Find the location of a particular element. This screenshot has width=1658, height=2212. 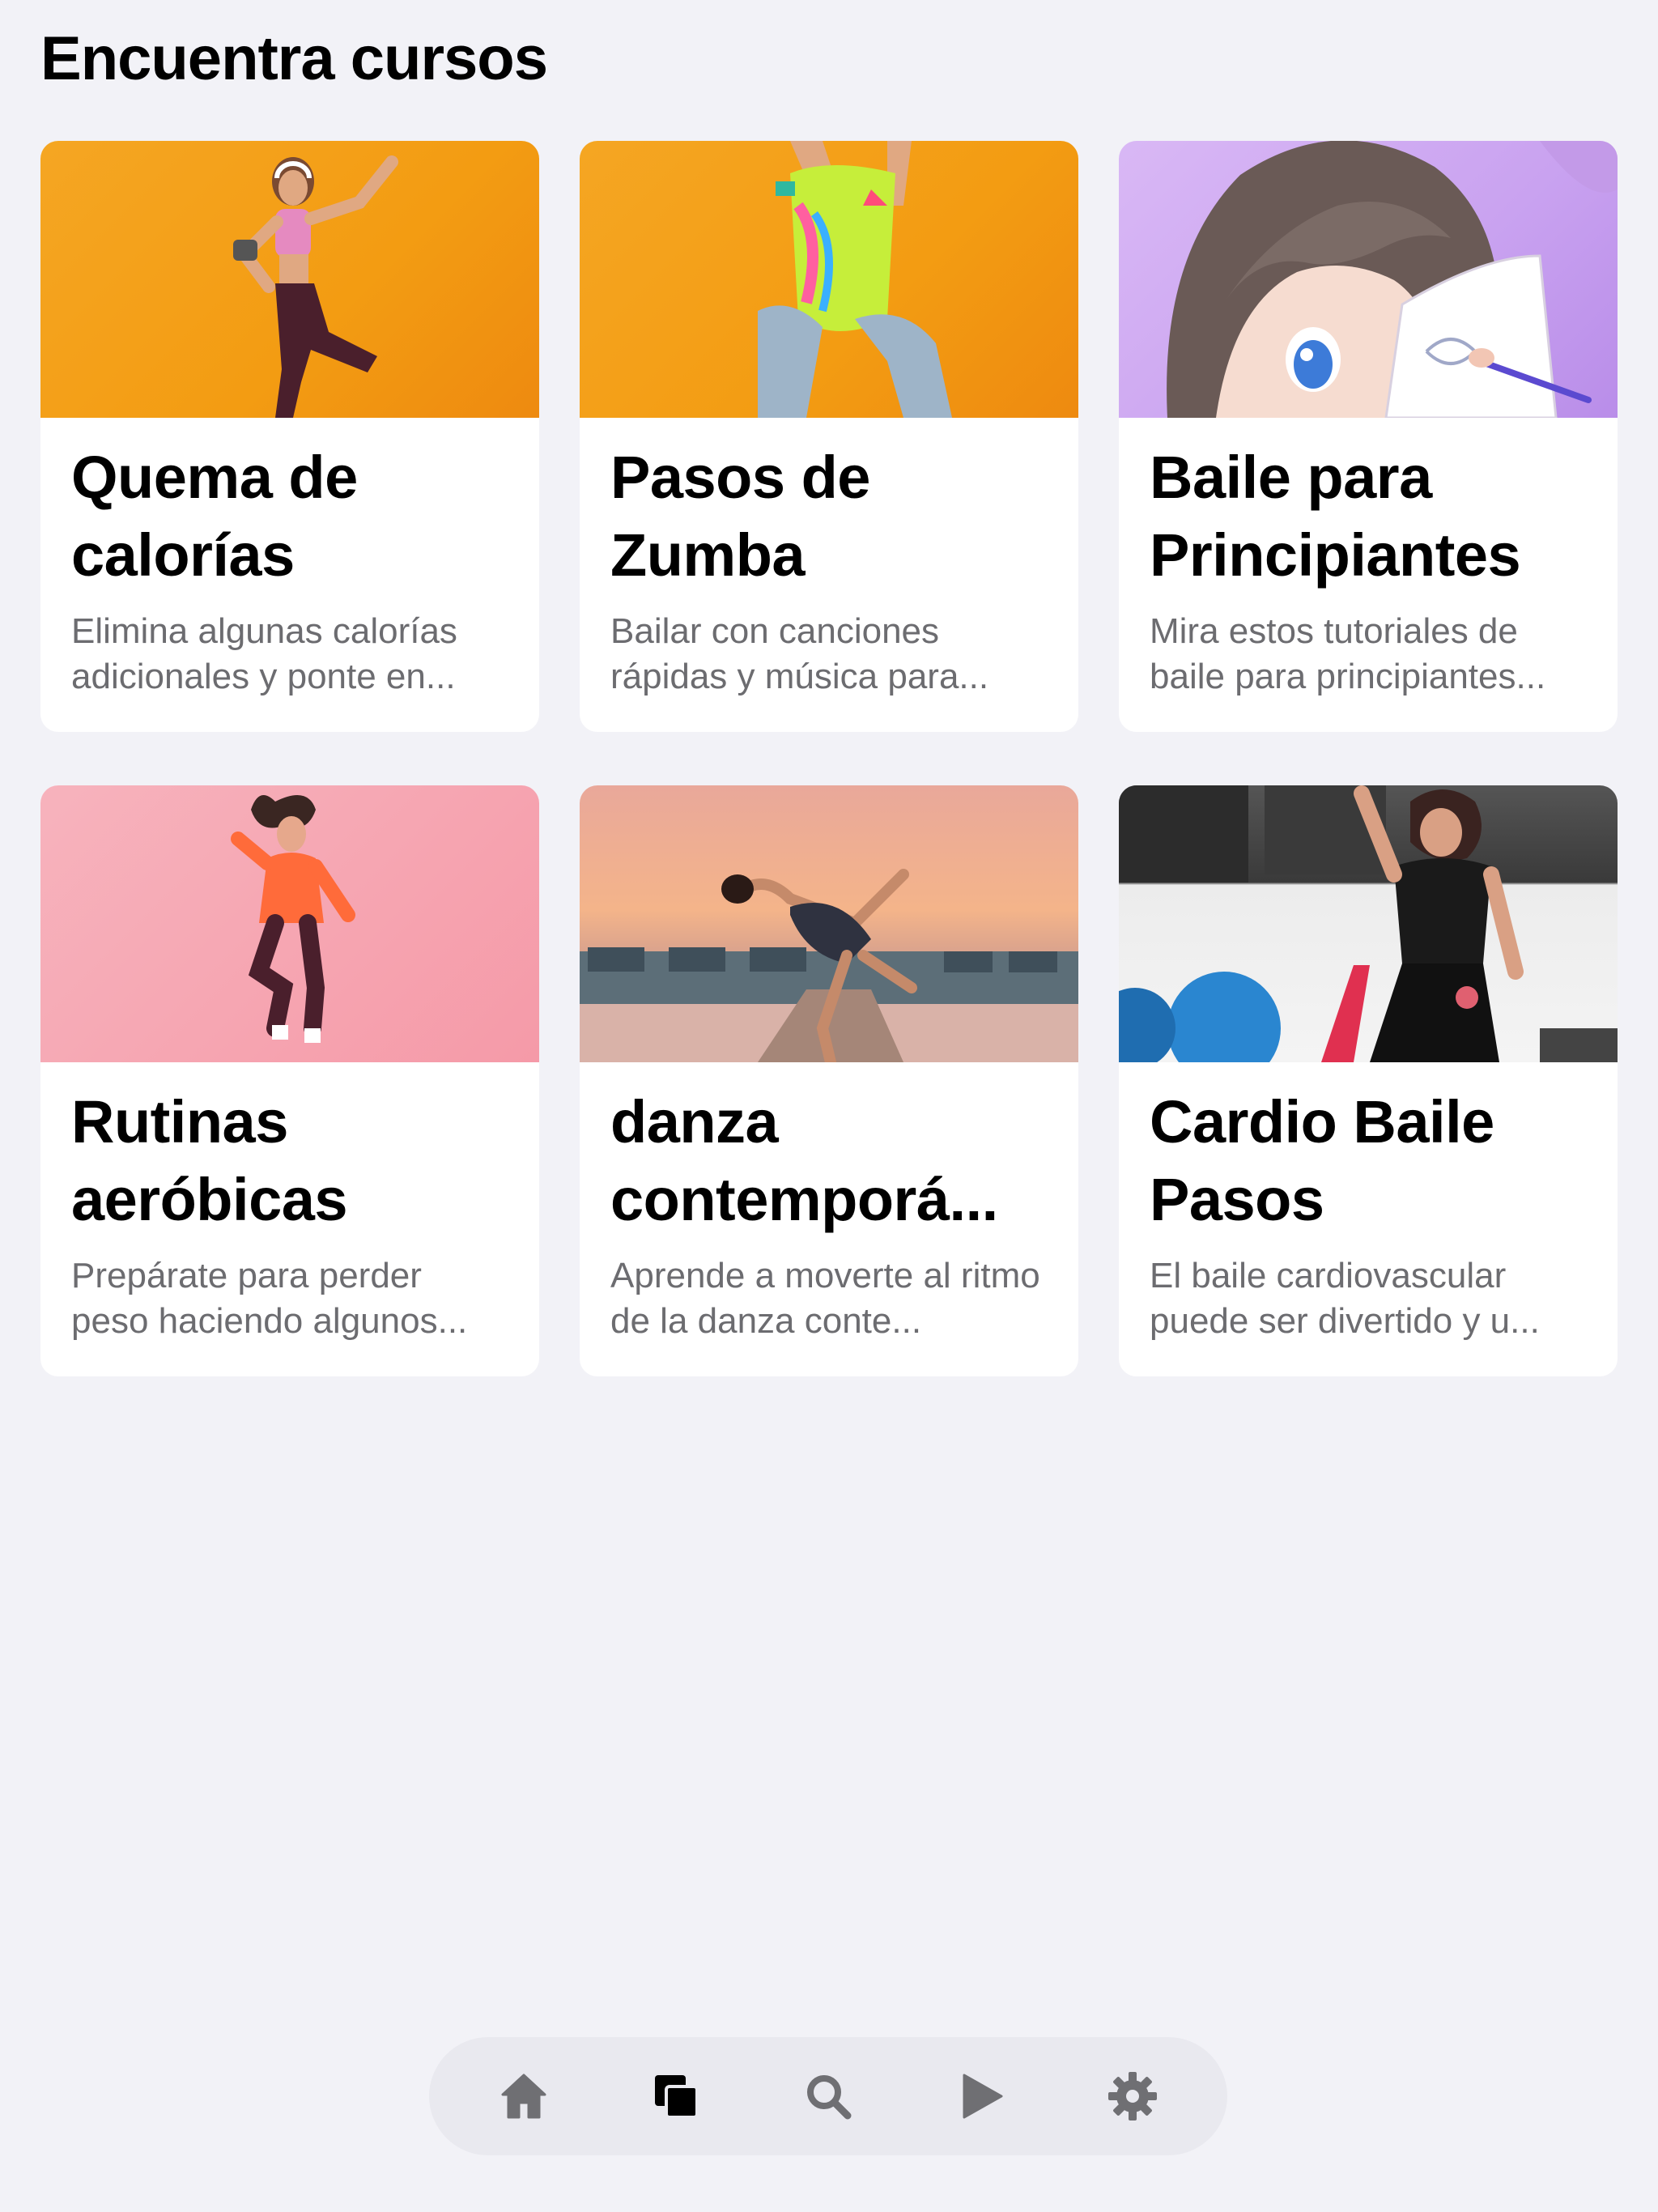

house-icon is located at coordinates (523, 2097).